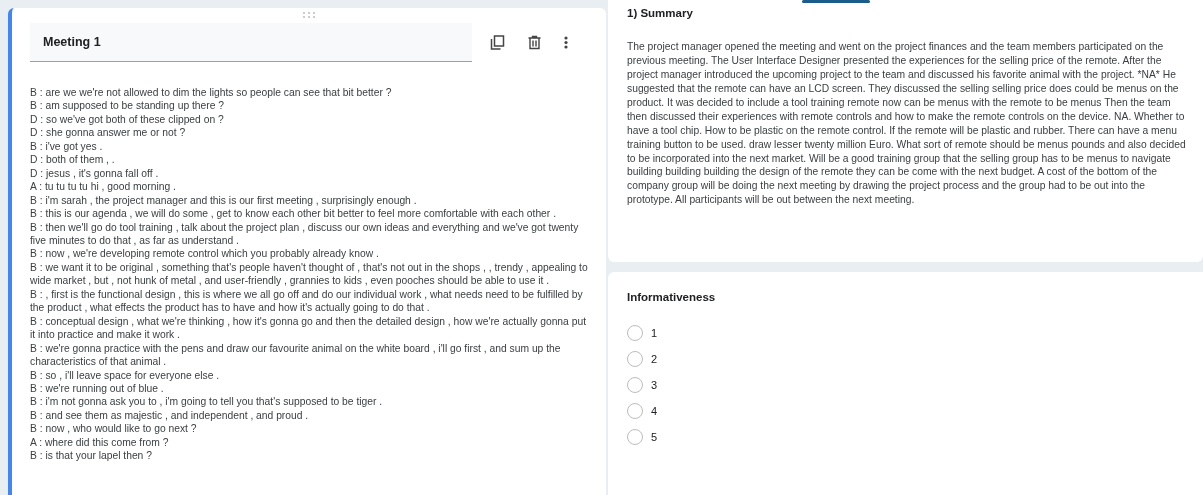 This screenshot has height=495, width=1203. I want to click on transcript-line: B : conceptual design , what we're thinking , how it's gonna go and then the detailed design , how we're actually gonna put it into practice and make it work ., so click(308, 328).